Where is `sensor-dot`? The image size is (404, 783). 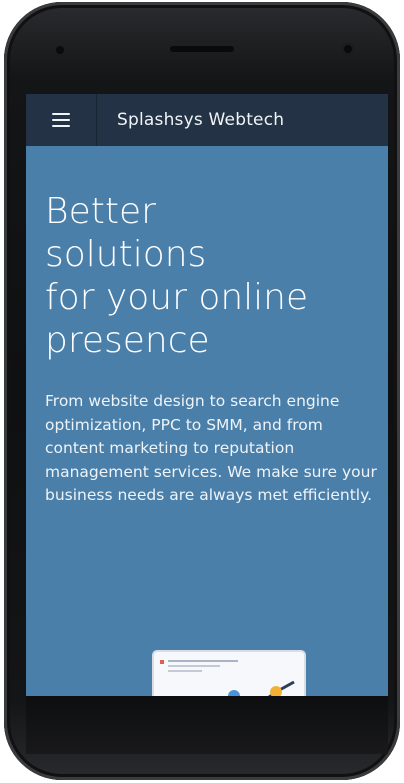 sensor-dot is located at coordinates (60, 50).